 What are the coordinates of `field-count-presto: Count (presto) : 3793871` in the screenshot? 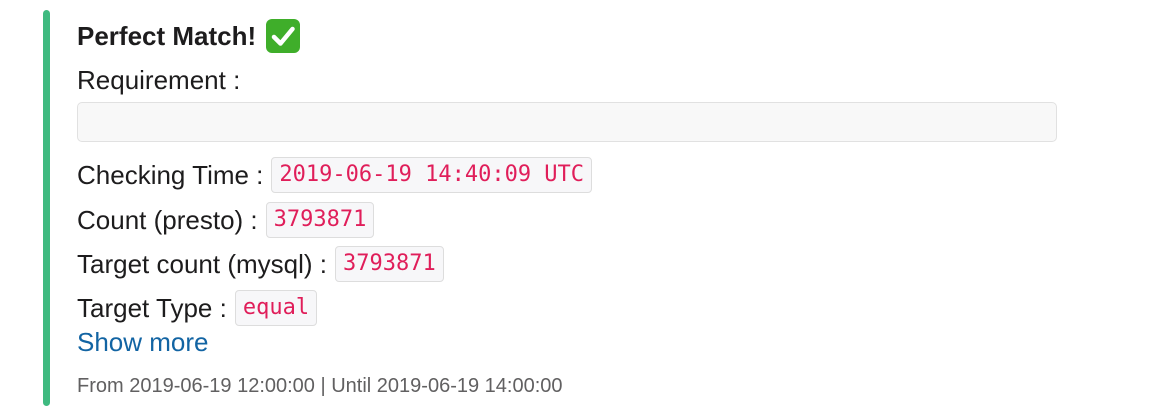 It's located at (226, 220).